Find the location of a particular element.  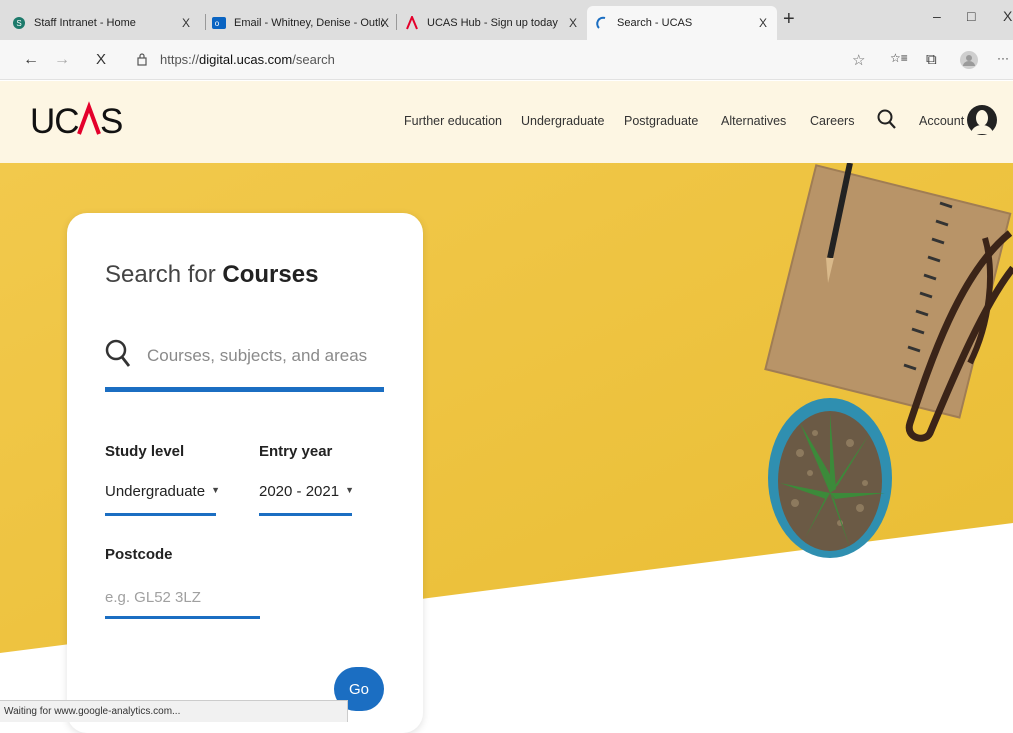

url-path: /search is located at coordinates (313, 59).